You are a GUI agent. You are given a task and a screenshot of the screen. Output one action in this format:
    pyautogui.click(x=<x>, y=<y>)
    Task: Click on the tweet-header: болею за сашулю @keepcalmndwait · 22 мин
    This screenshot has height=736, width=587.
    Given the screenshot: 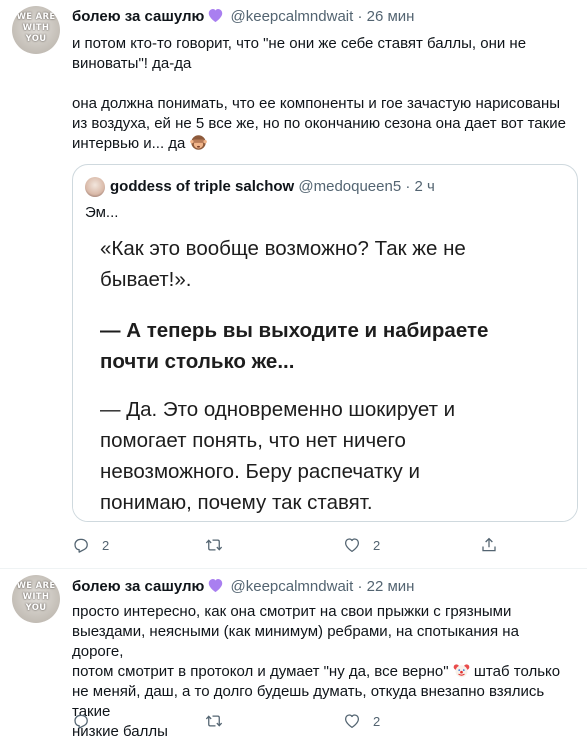 What is the action you would take?
    pyautogui.click(x=243, y=588)
    